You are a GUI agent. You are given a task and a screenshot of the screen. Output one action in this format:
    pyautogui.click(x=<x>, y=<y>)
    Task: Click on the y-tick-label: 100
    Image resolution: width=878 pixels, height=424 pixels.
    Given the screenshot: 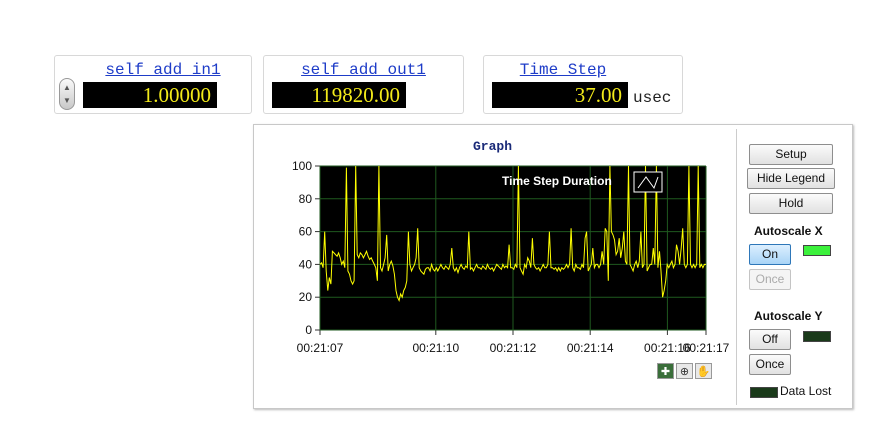 What is the action you would take?
    pyautogui.click(x=302, y=166)
    